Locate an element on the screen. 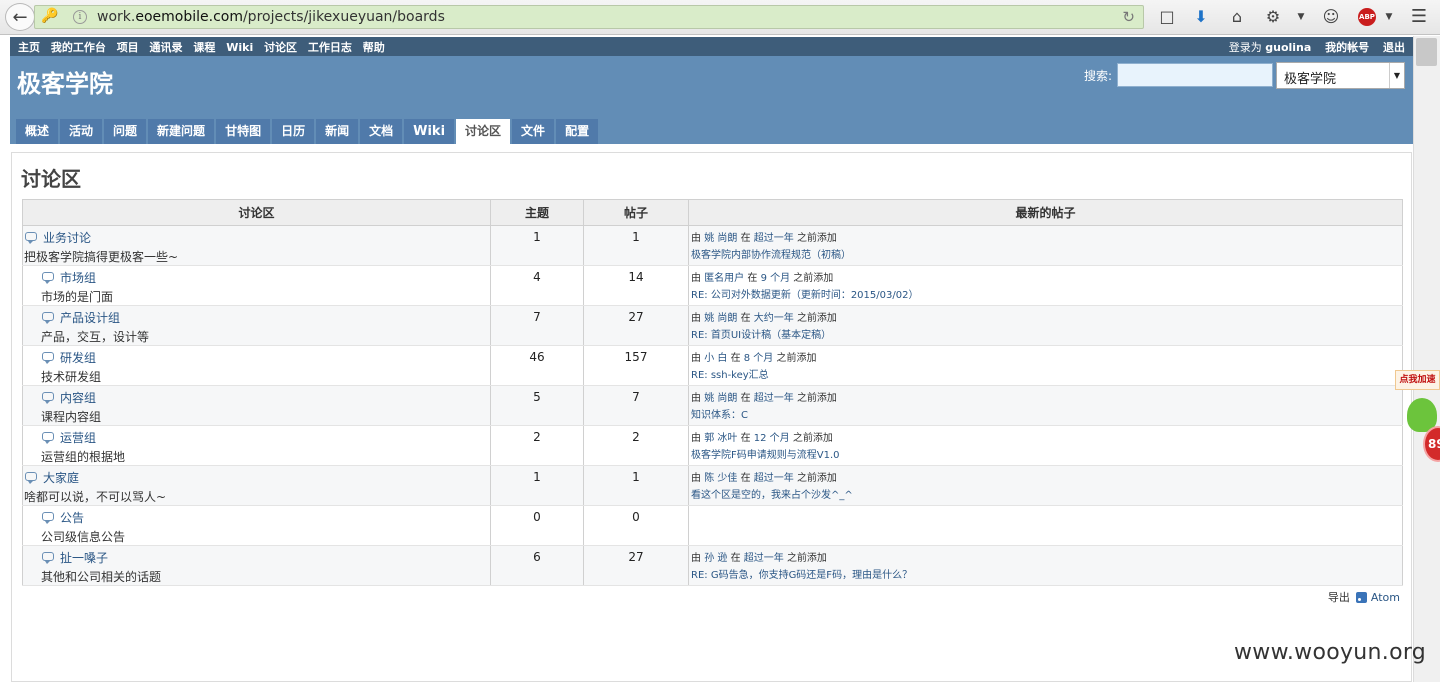  board-description: 产品，交互，设计等 is located at coordinates (95, 337).